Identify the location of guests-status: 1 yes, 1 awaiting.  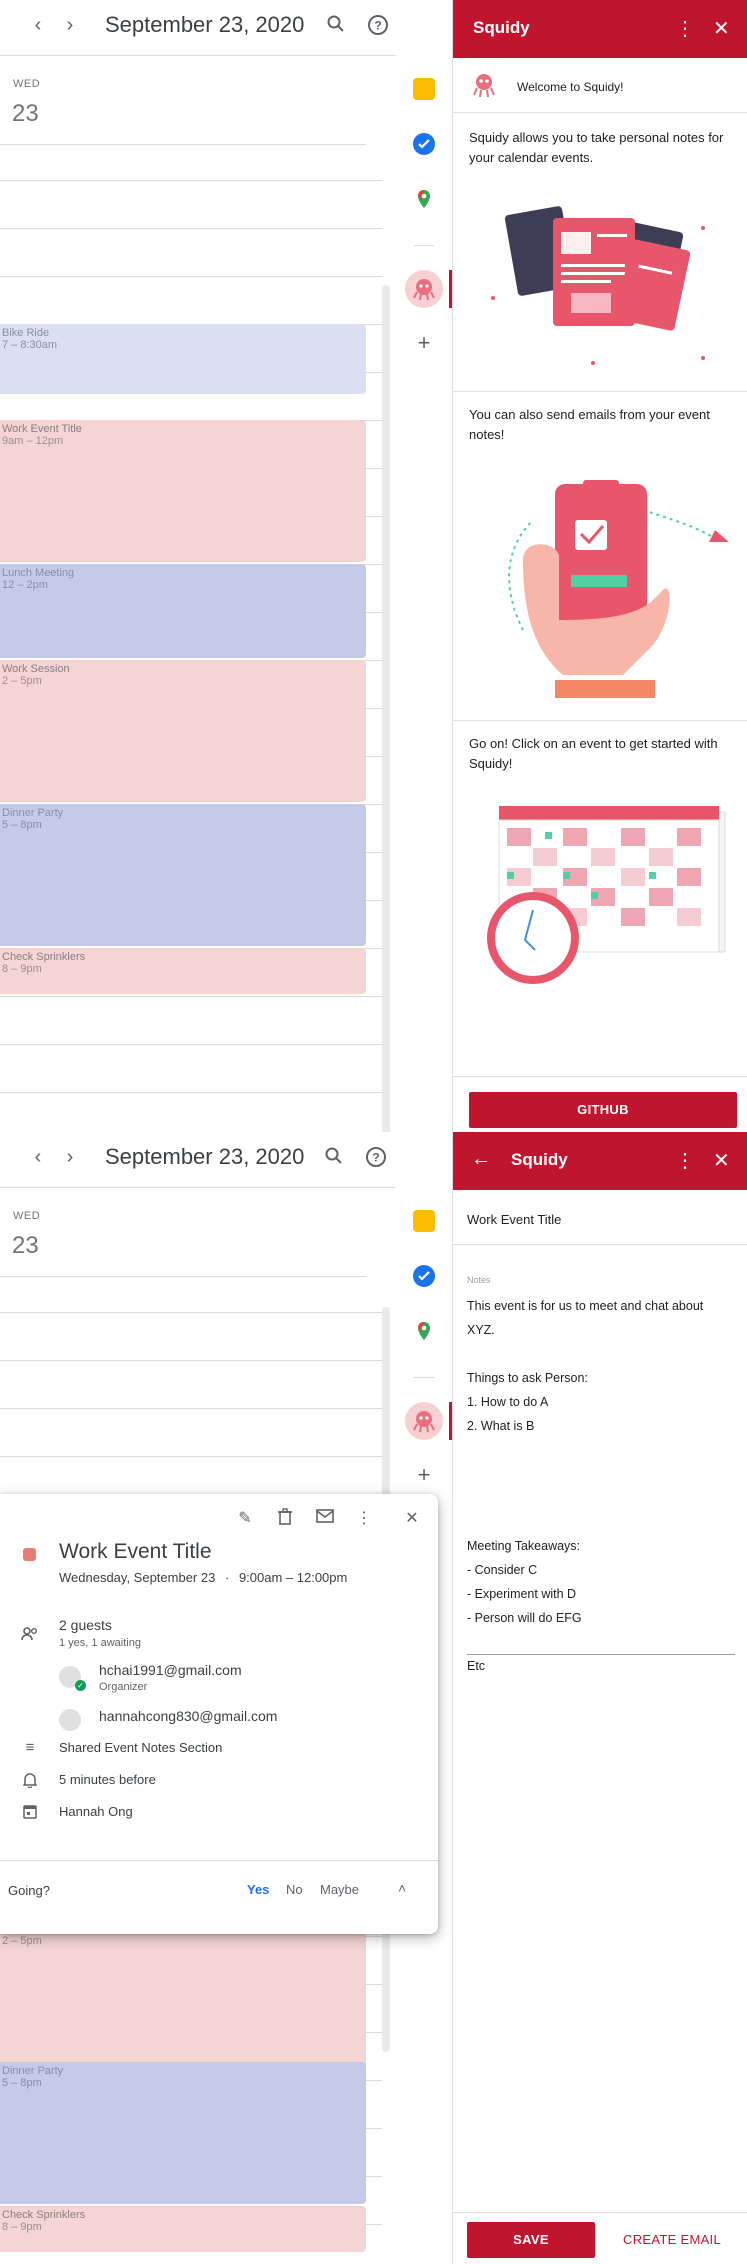
(100, 1643).